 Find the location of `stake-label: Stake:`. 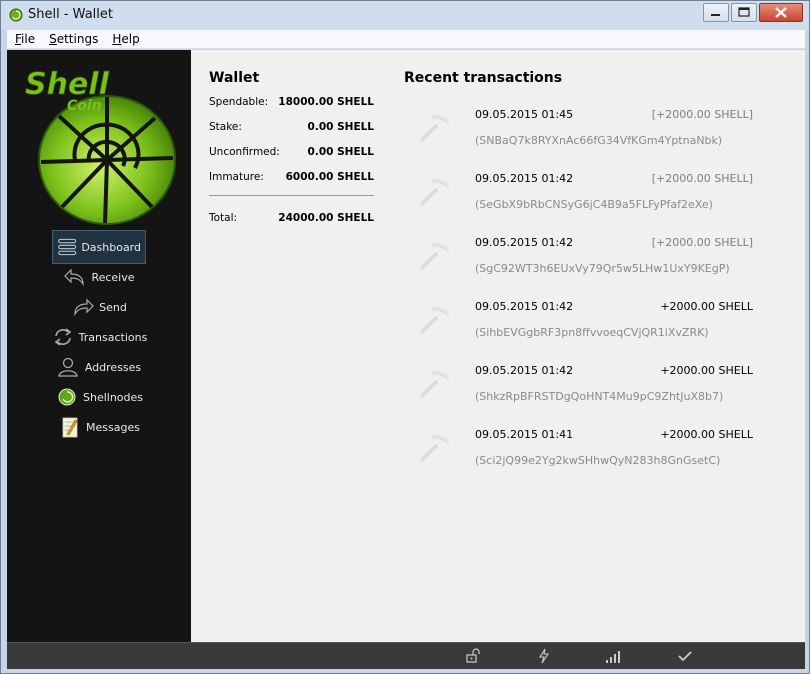

stake-label: Stake: is located at coordinates (225, 127).